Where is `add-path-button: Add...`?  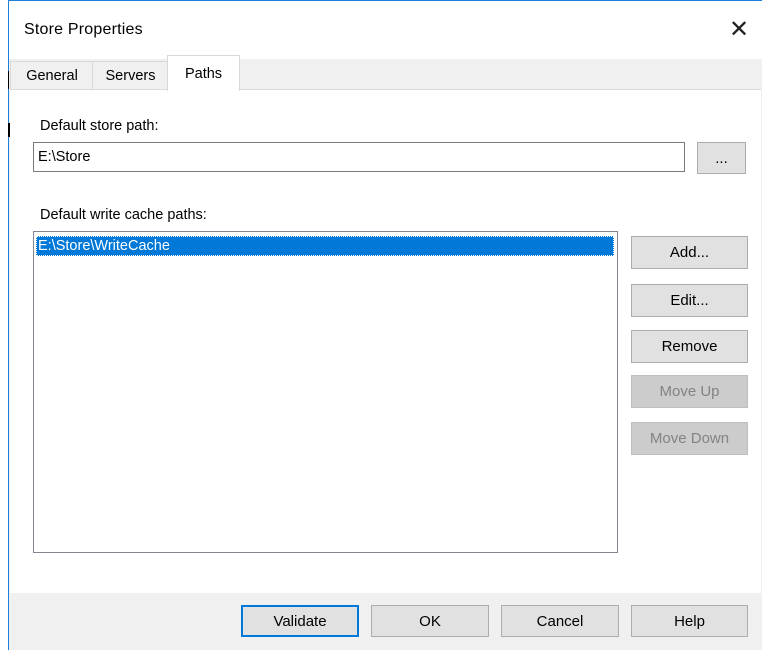 add-path-button: Add... is located at coordinates (689, 252).